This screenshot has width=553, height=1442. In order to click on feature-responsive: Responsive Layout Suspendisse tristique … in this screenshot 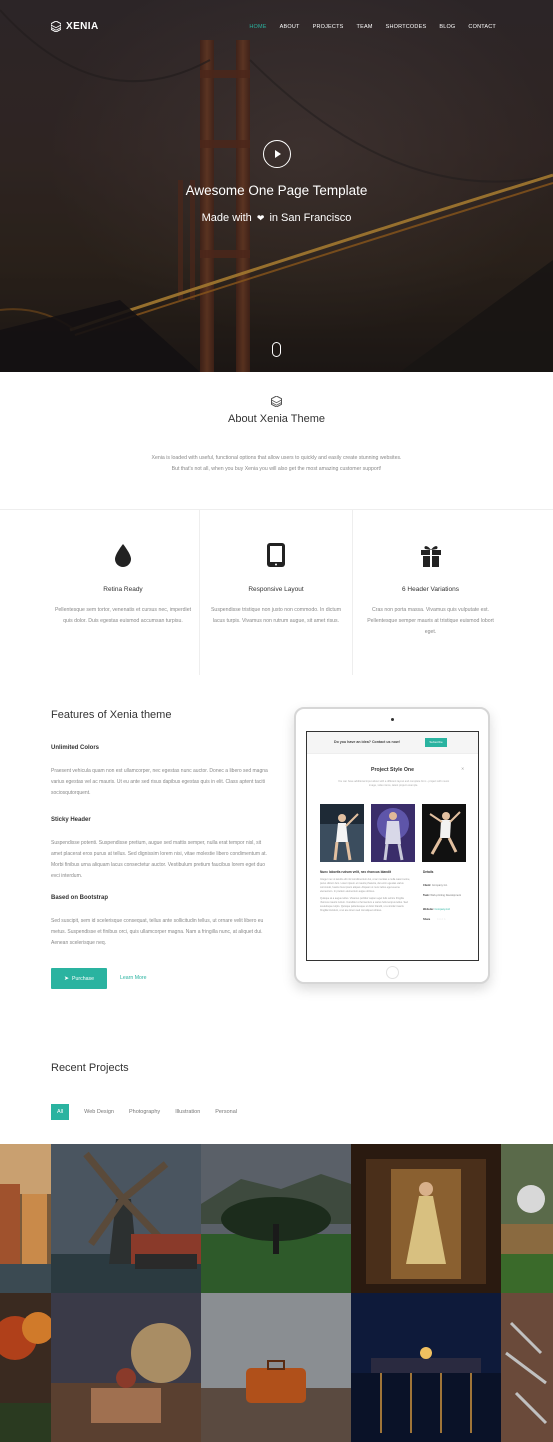, I will do `click(276, 592)`.